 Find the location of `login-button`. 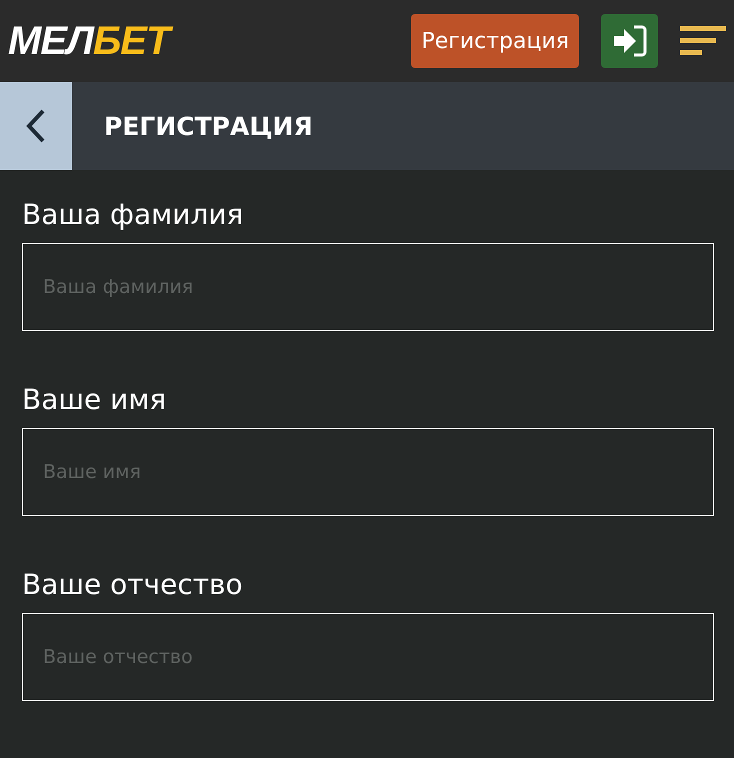

login-button is located at coordinates (629, 41).